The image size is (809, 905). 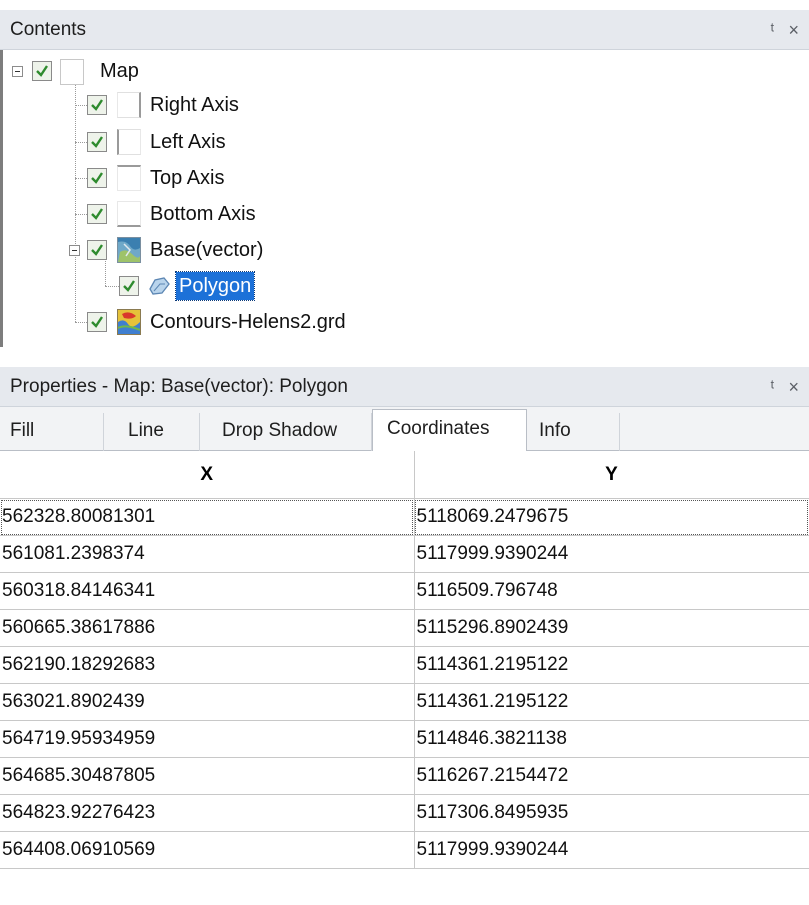 What do you see at coordinates (72, 72) in the screenshot?
I see `map-icon` at bounding box center [72, 72].